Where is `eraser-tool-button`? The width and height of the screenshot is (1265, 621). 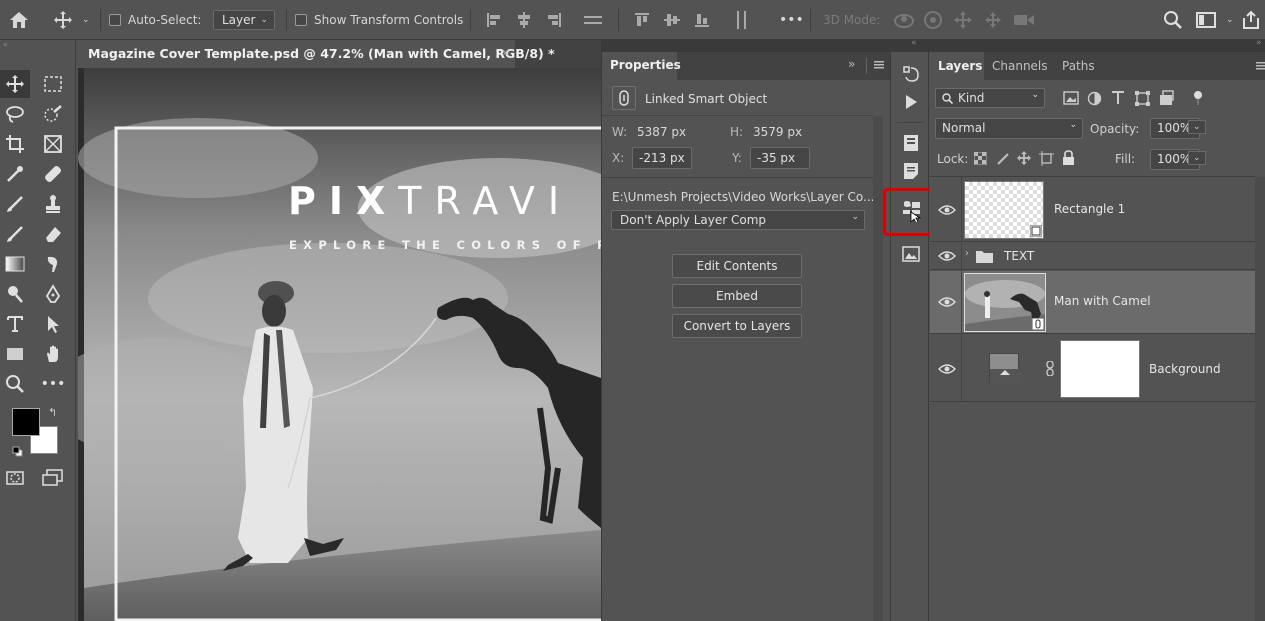
eraser-tool-button is located at coordinates (53, 234).